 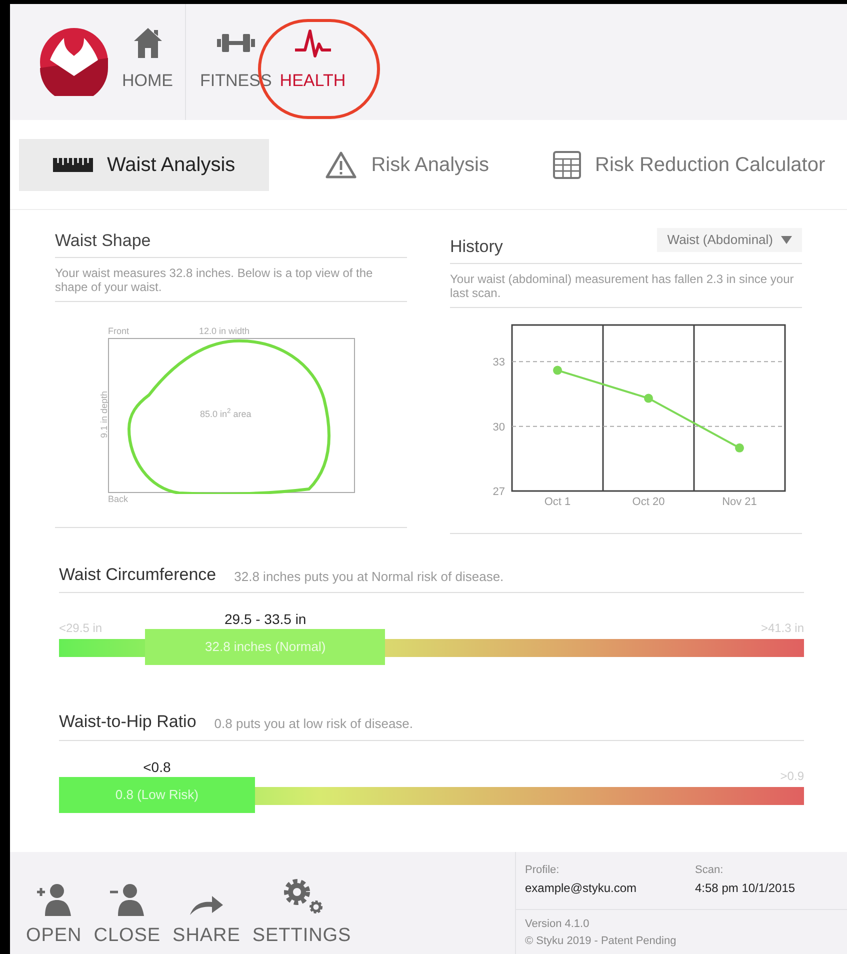 I want to click on x-tick-label: Oct 20, so click(x=648, y=502).